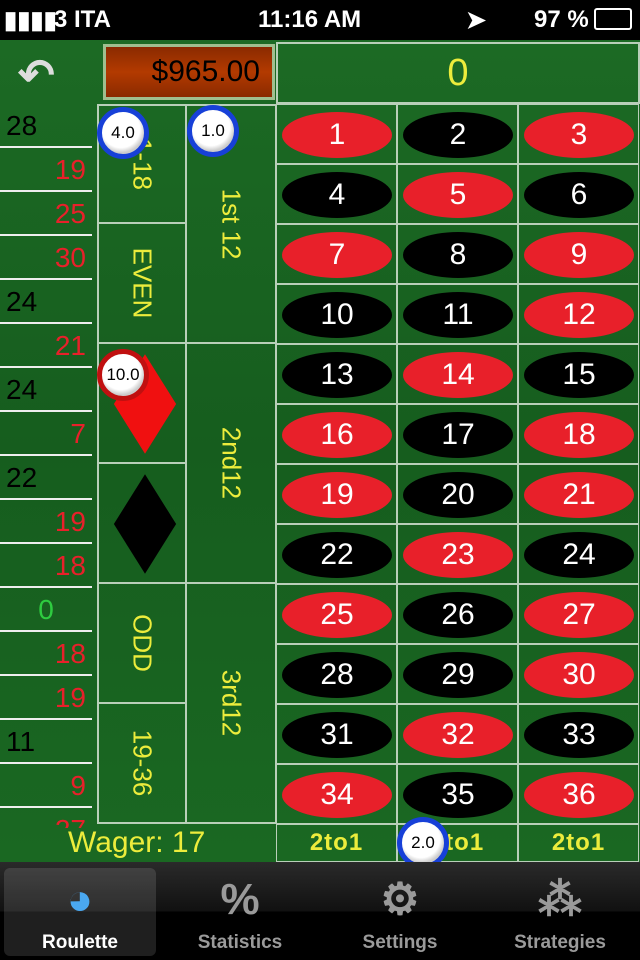 This screenshot has width=640, height=960. What do you see at coordinates (560, 942) in the screenshot?
I see `tab-label: Strategies` at bounding box center [560, 942].